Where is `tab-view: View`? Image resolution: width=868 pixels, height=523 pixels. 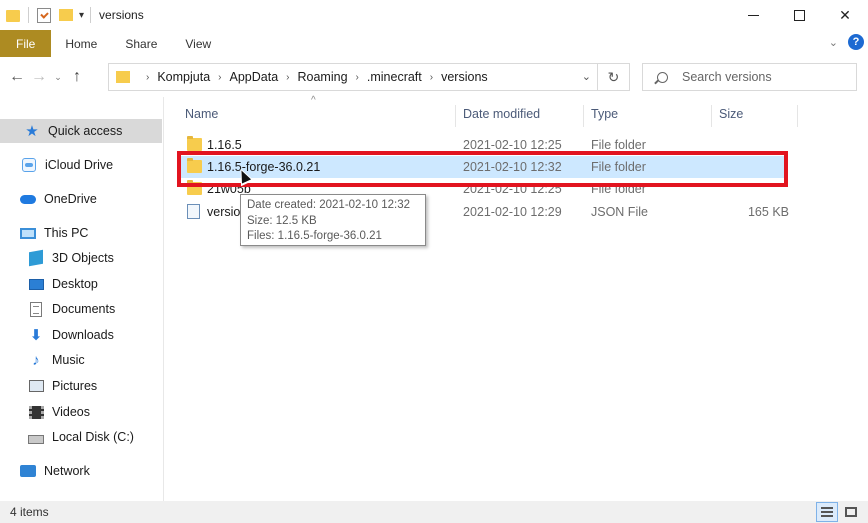
tab-view: View is located at coordinates (198, 43).